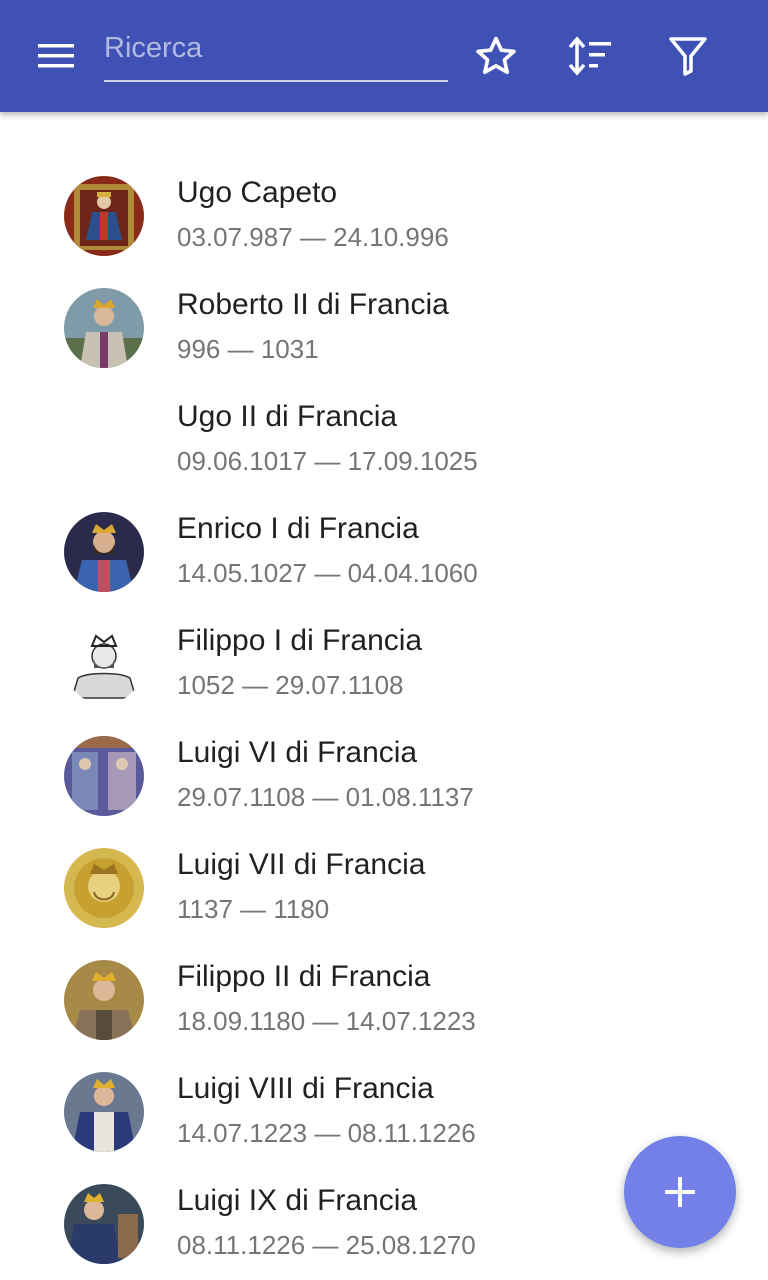 The image size is (768, 1280). I want to click on ruler-dates: 14.07.1223 — 08.11.1226, so click(326, 1133).